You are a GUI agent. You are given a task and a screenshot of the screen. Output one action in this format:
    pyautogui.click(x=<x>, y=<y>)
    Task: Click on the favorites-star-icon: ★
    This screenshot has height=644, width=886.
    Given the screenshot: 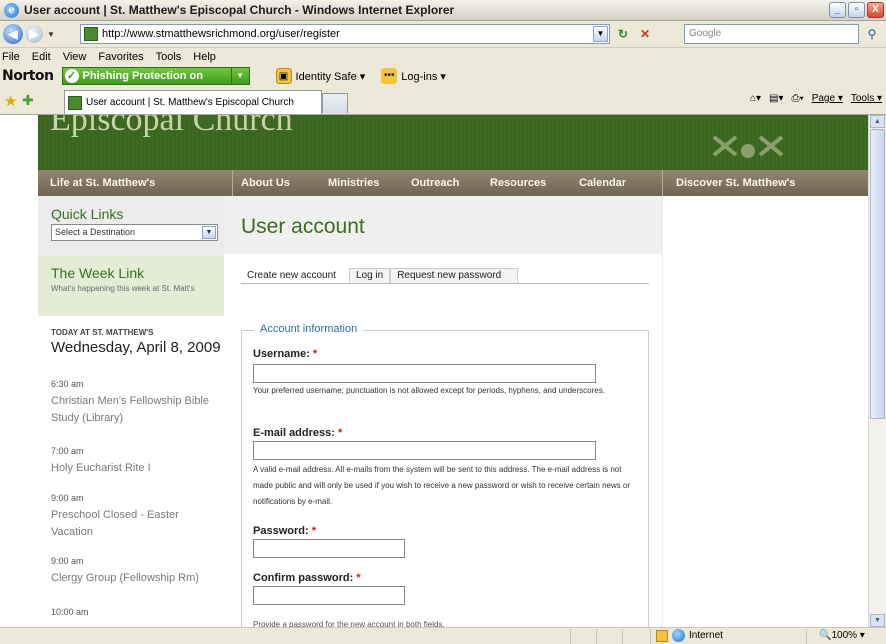 What is the action you would take?
    pyautogui.click(x=13, y=101)
    